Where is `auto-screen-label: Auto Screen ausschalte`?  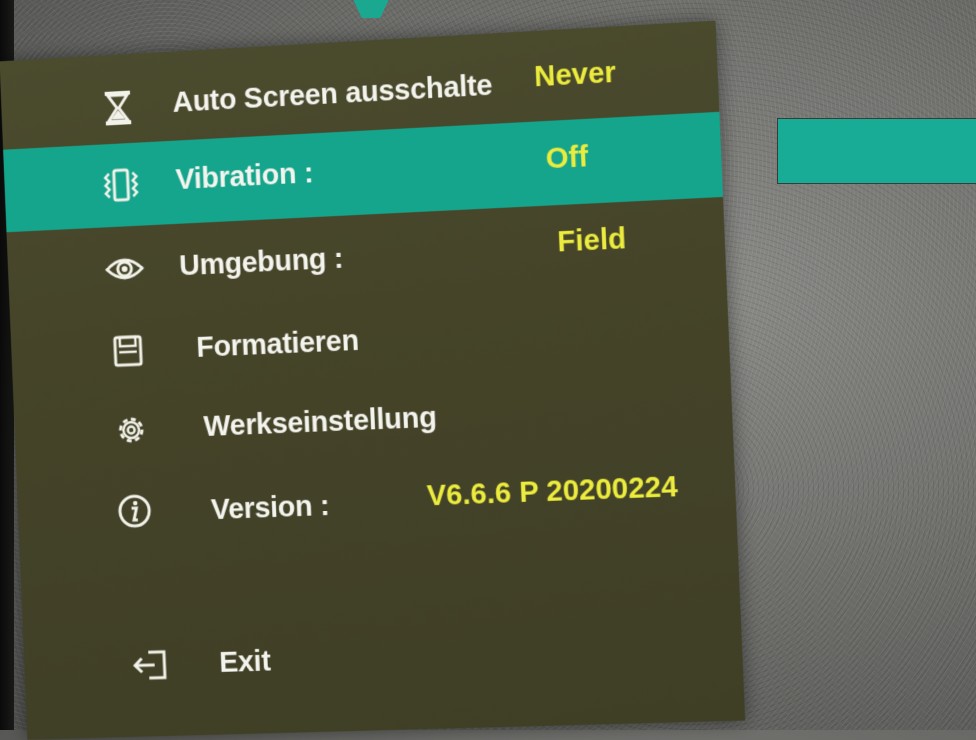
auto-screen-label: Auto Screen ausschalte is located at coordinates (352, 93).